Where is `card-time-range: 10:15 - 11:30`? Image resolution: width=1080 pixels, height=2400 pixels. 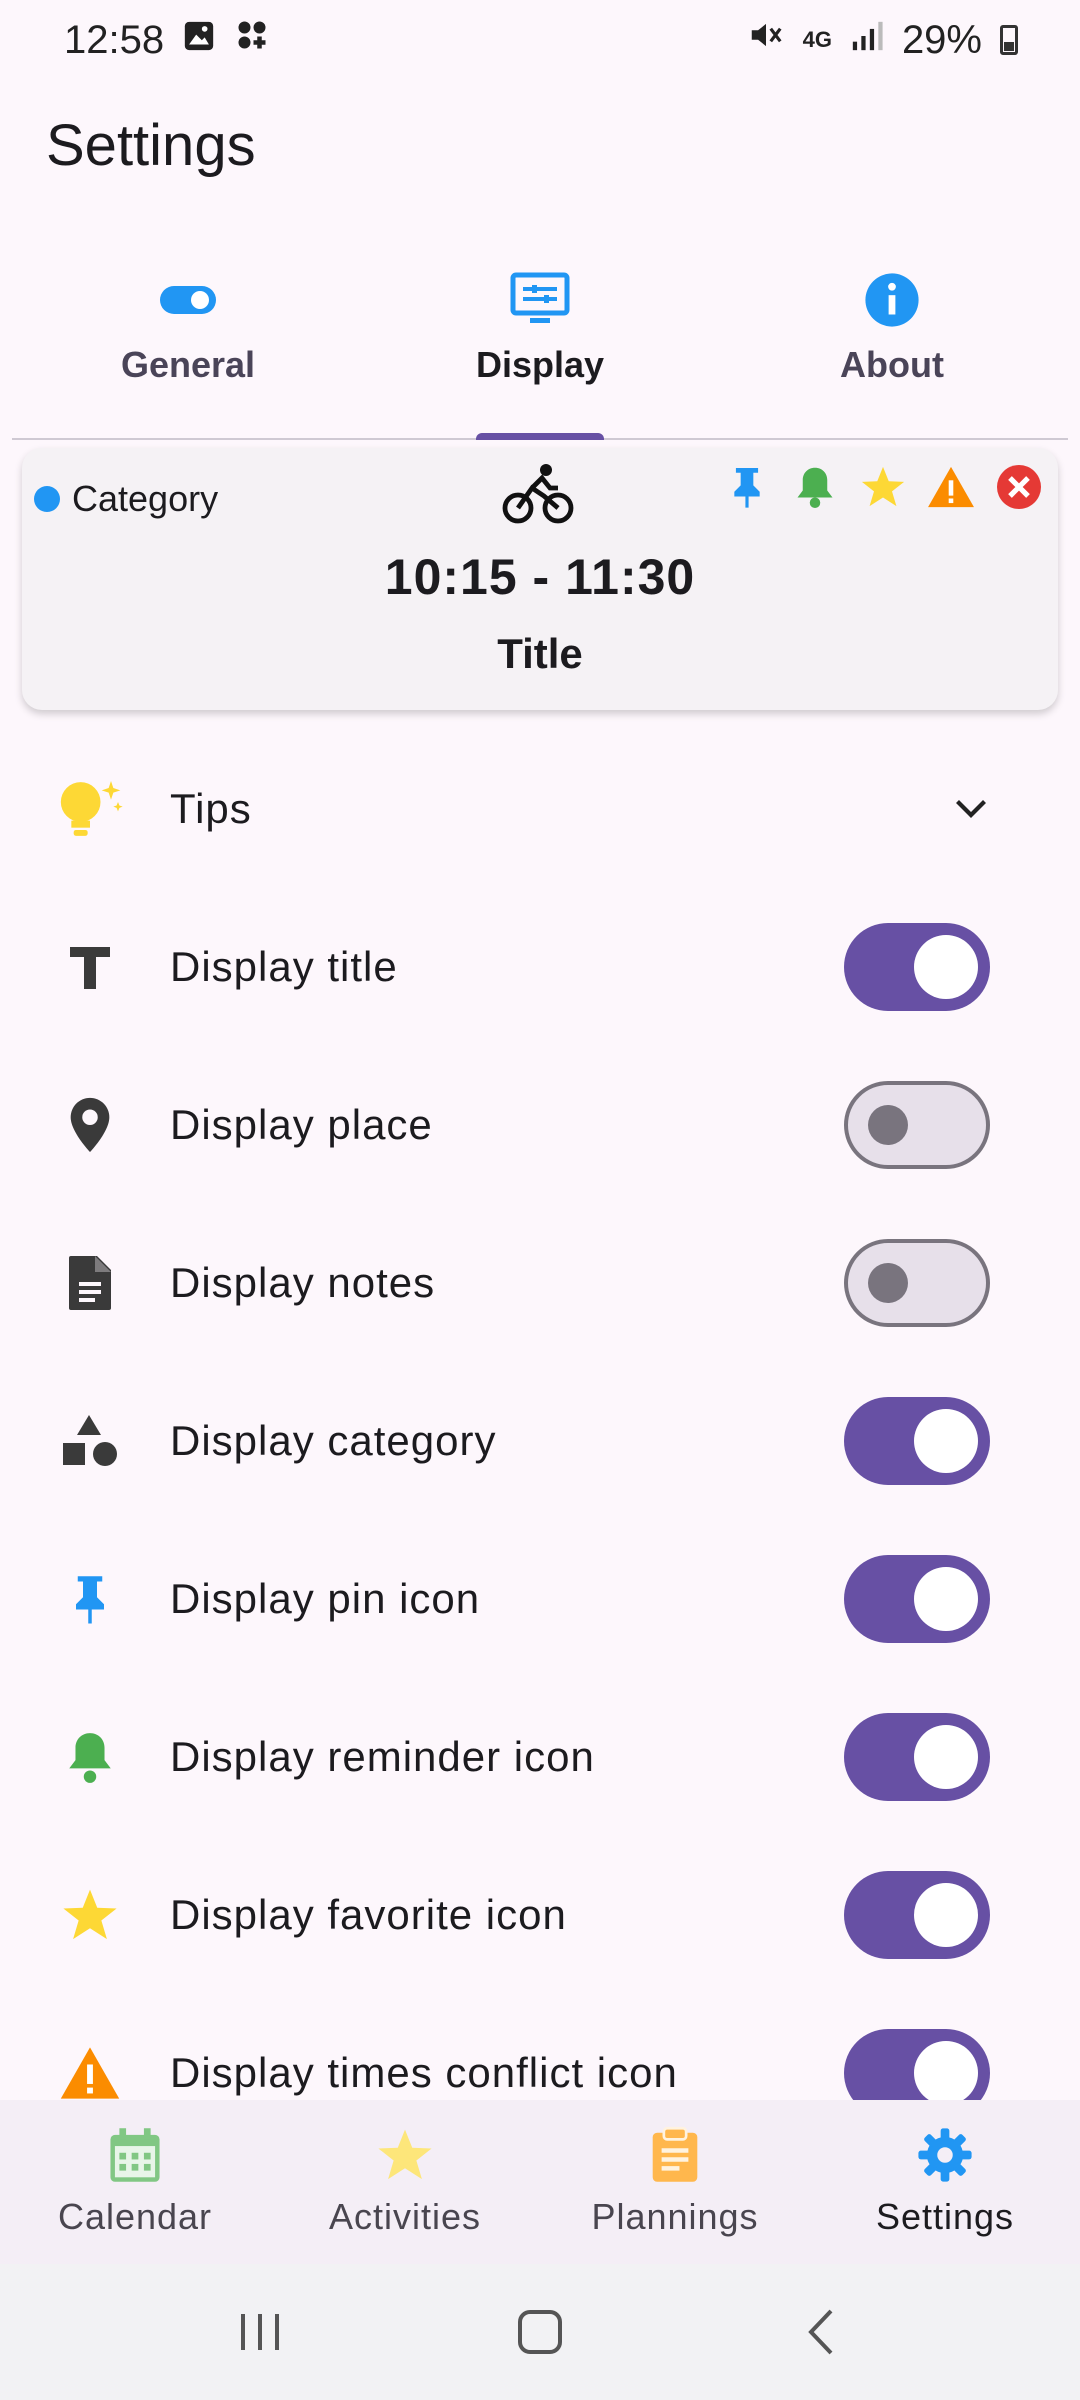
card-time-range: 10:15 - 11:30 is located at coordinates (540, 577).